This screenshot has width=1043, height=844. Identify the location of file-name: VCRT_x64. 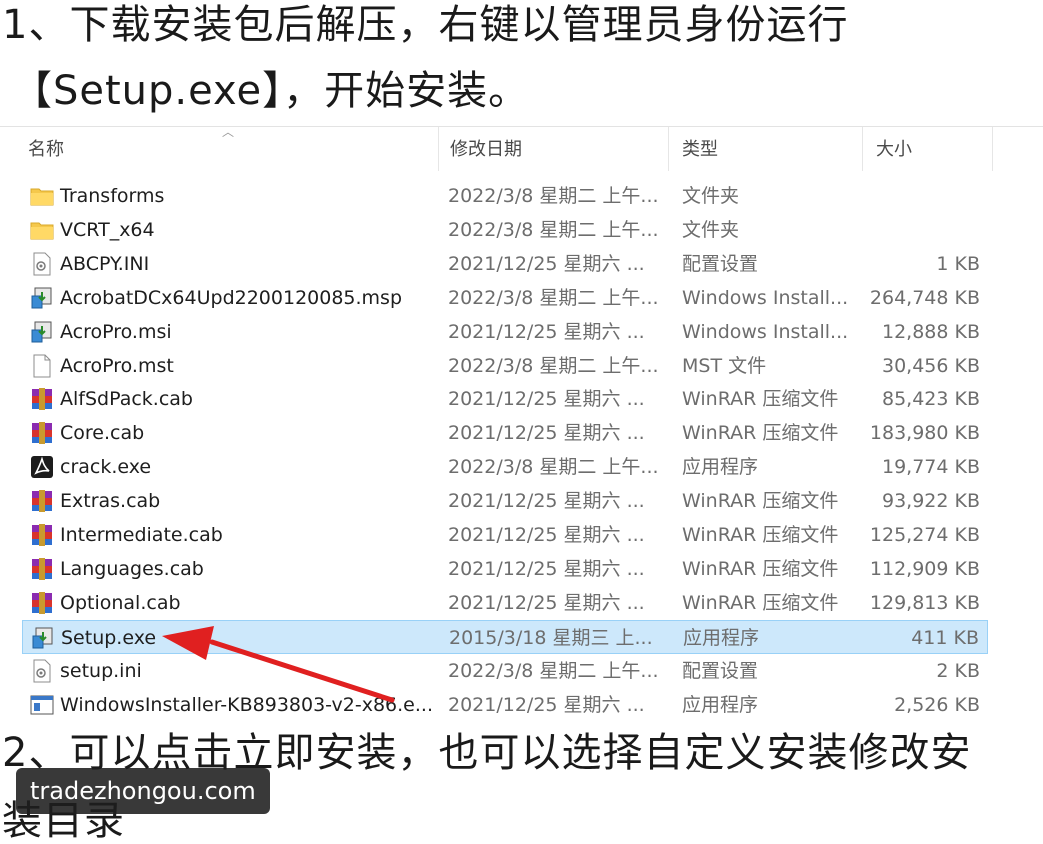
(107, 229).